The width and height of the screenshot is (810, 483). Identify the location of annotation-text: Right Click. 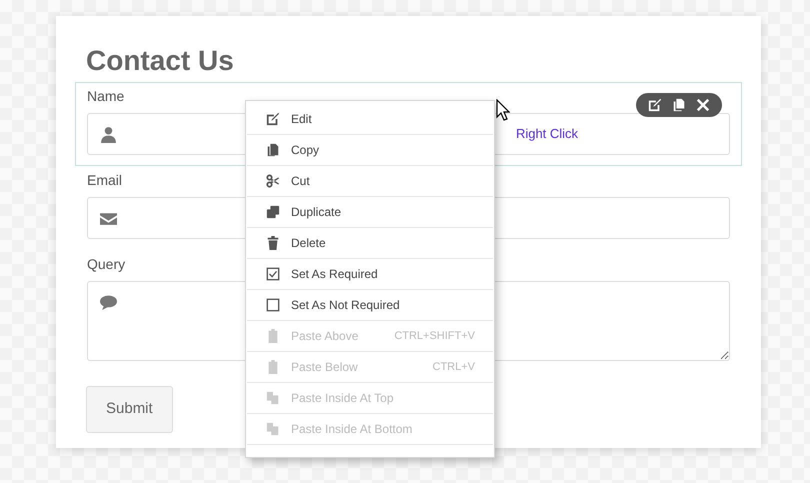
(546, 134).